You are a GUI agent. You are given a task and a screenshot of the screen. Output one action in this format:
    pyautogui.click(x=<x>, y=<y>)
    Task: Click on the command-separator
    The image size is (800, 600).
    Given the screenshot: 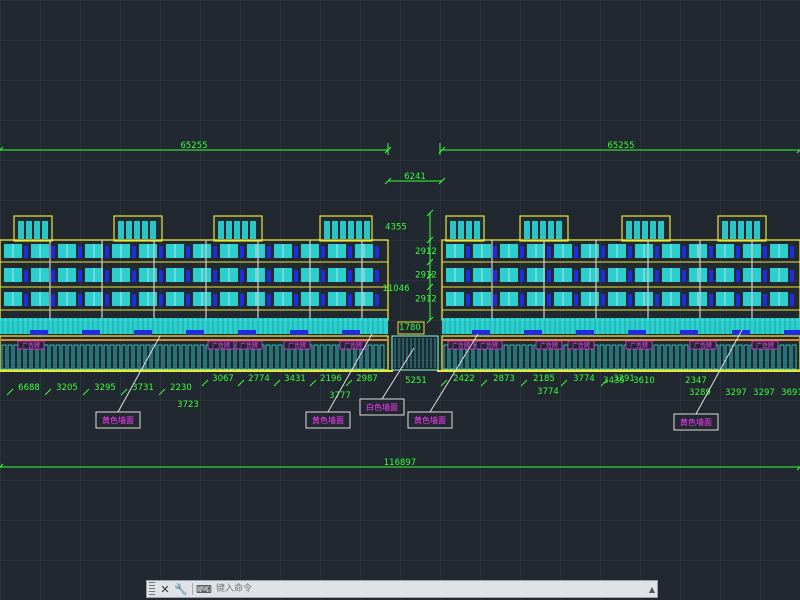 What is the action you would take?
    pyautogui.click(x=192, y=589)
    